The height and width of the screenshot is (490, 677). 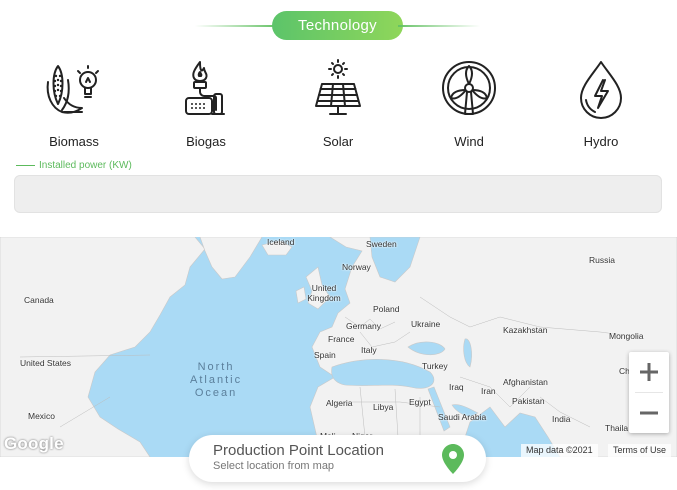 I want to click on ocean-line: North, so click(x=216, y=367).